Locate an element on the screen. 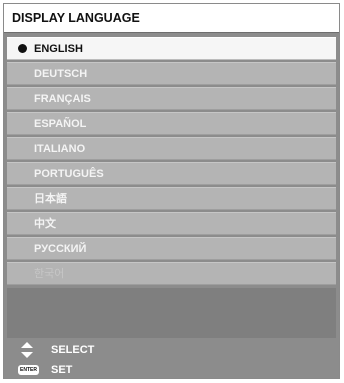  language-label: FRANÇAIS is located at coordinates (62, 99).